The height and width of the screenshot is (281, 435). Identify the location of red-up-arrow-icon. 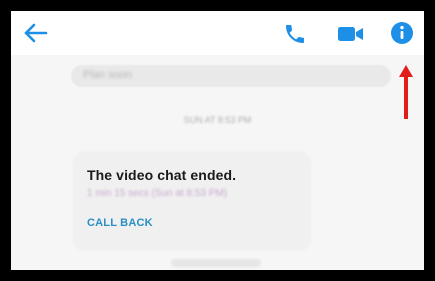
(406, 92).